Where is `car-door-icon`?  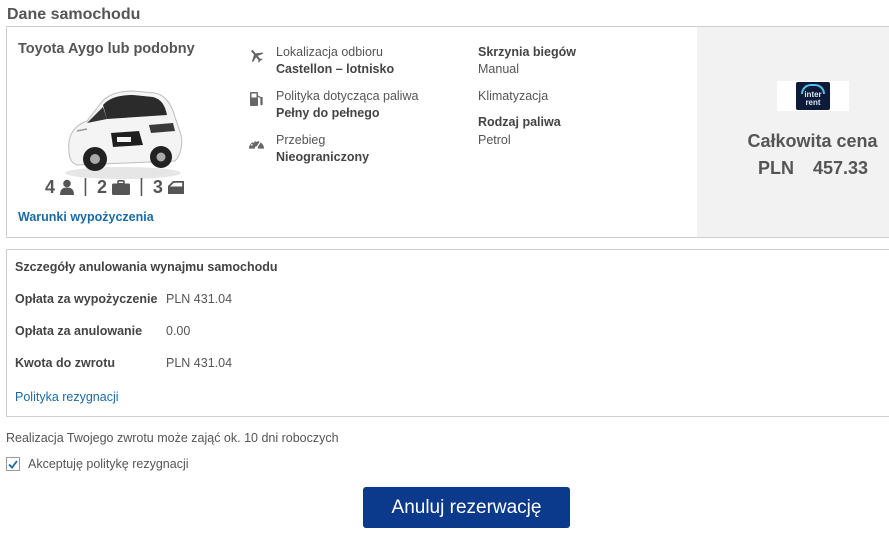 car-door-icon is located at coordinates (175, 187).